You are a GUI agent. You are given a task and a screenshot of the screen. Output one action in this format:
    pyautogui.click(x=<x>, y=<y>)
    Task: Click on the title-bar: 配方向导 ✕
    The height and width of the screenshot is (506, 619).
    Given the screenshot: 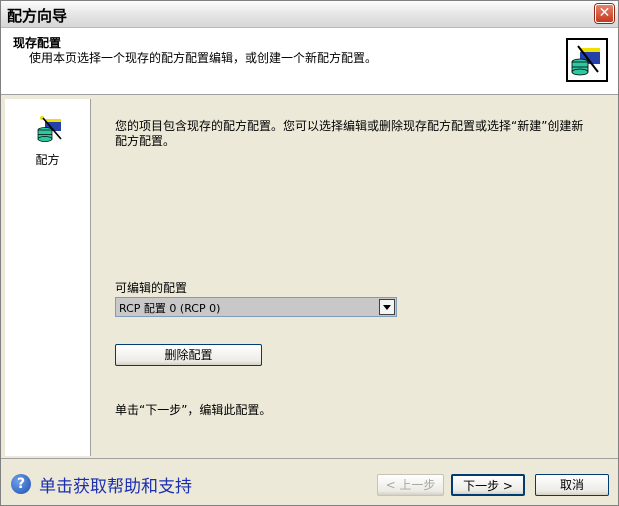 What is the action you would take?
    pyautogui.click(x=309, y=14)
    